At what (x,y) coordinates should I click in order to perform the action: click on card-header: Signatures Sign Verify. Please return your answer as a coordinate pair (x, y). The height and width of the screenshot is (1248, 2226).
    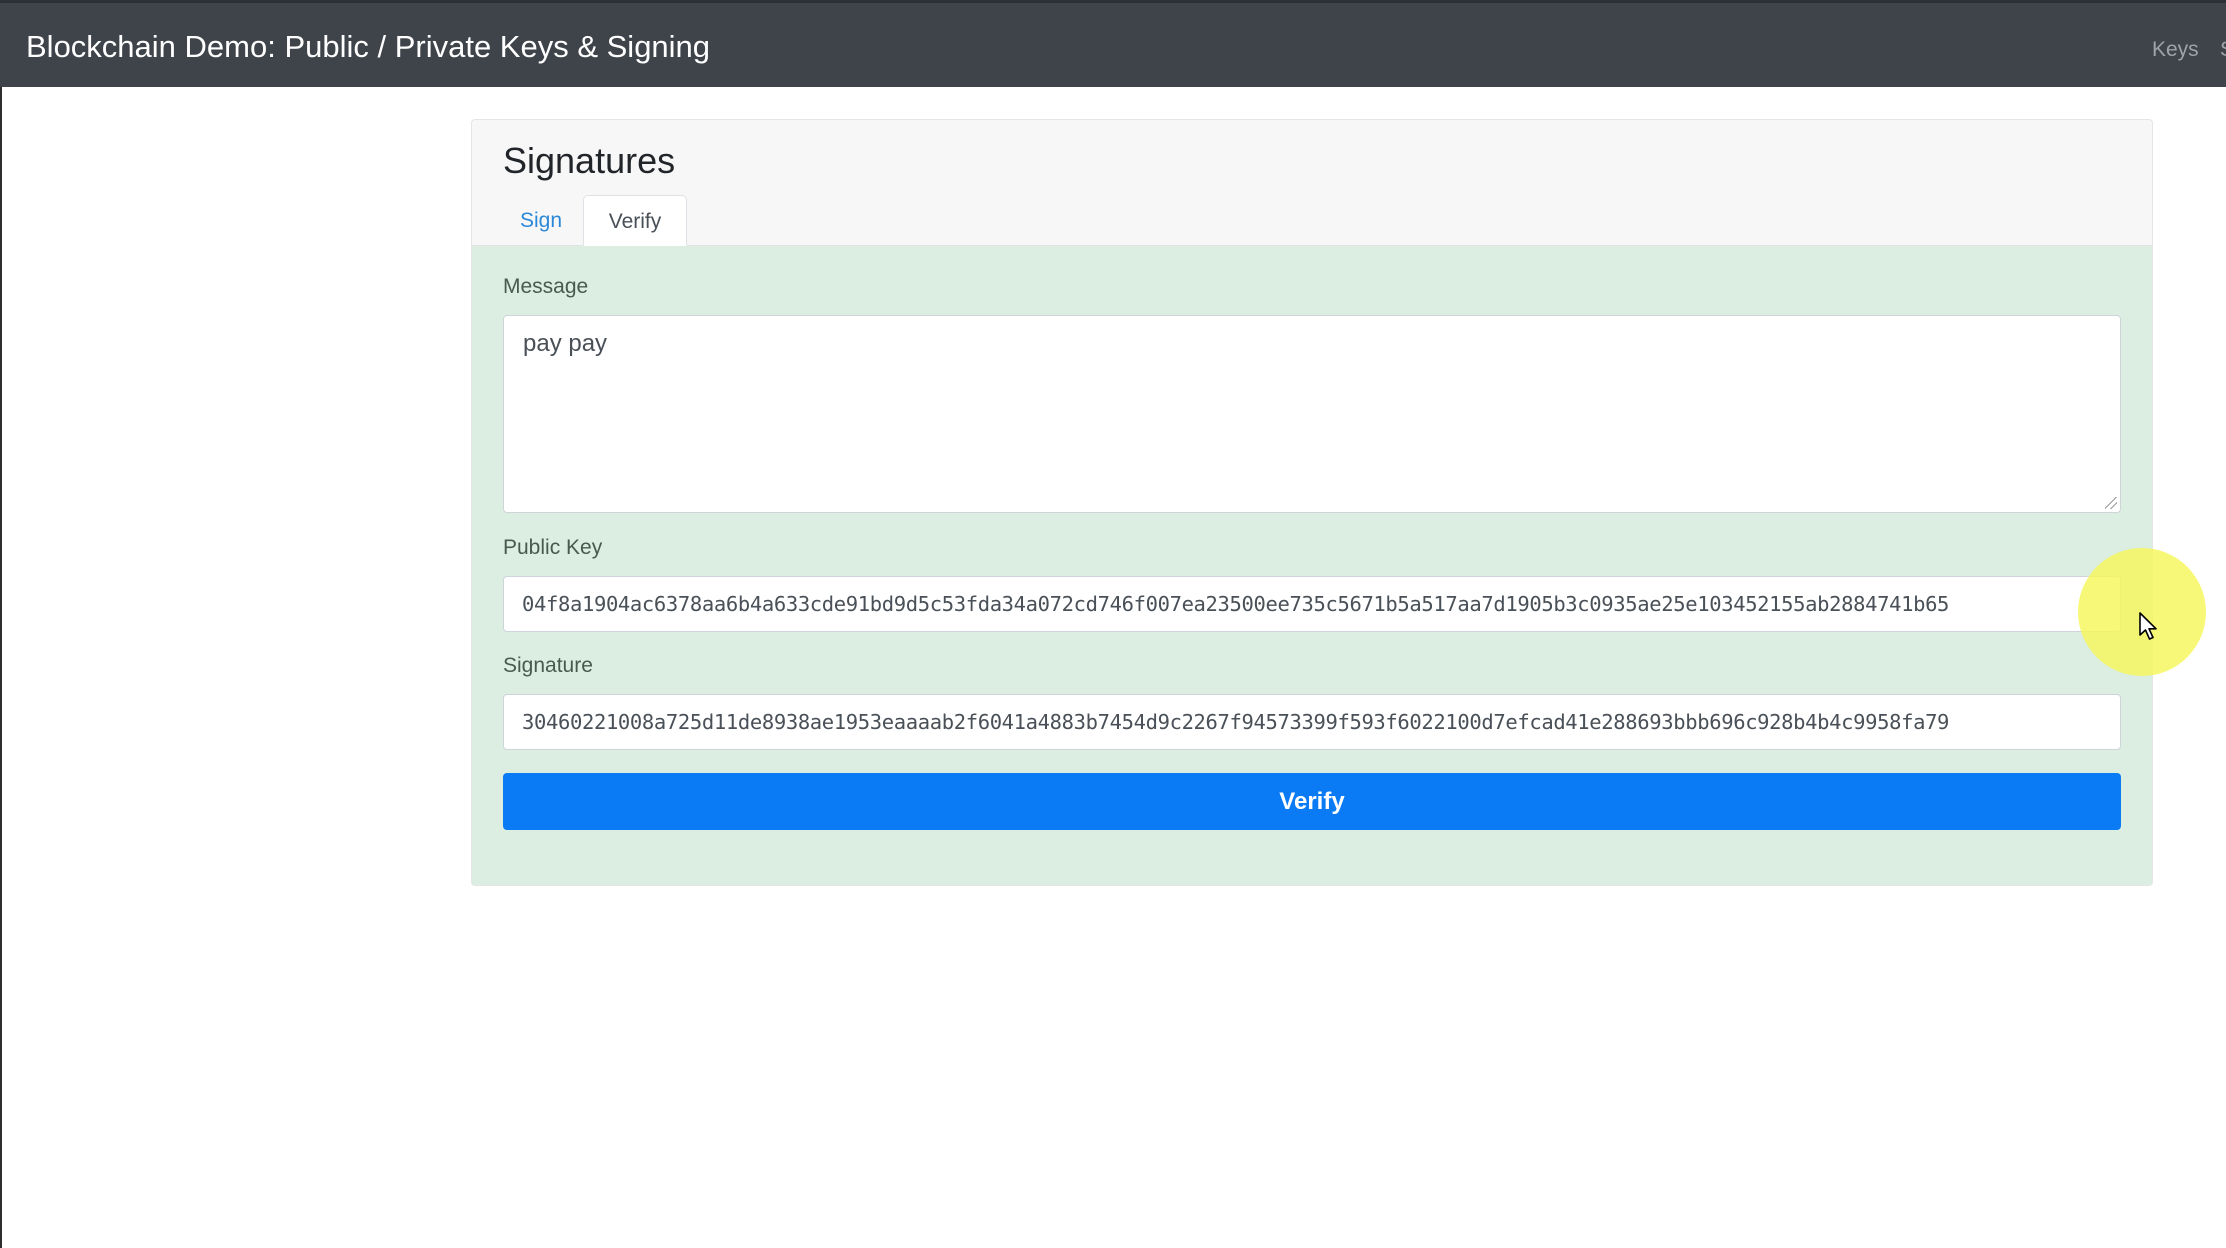
    Looking at the image, I should click on (1312, 183).